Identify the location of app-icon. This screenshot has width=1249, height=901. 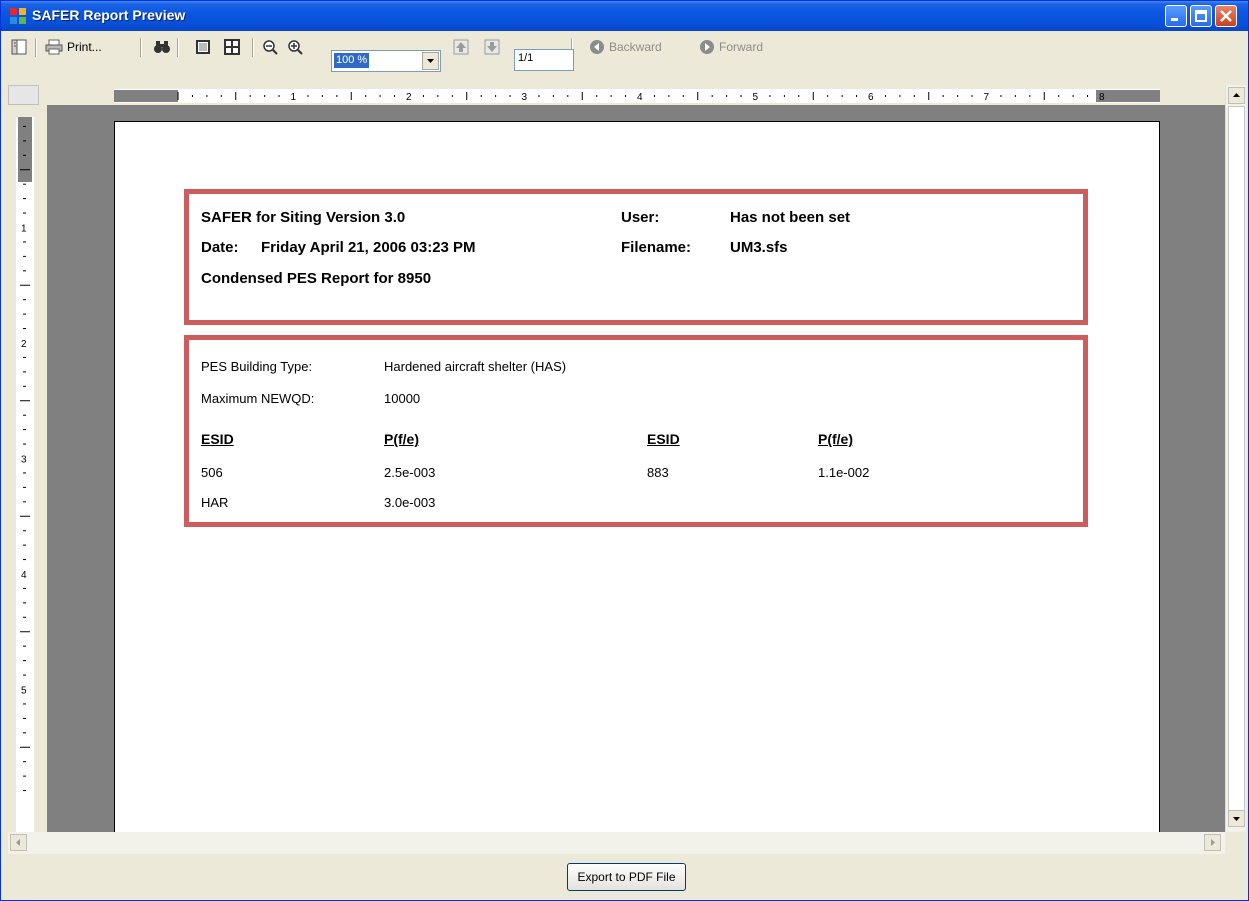
(18, 16).